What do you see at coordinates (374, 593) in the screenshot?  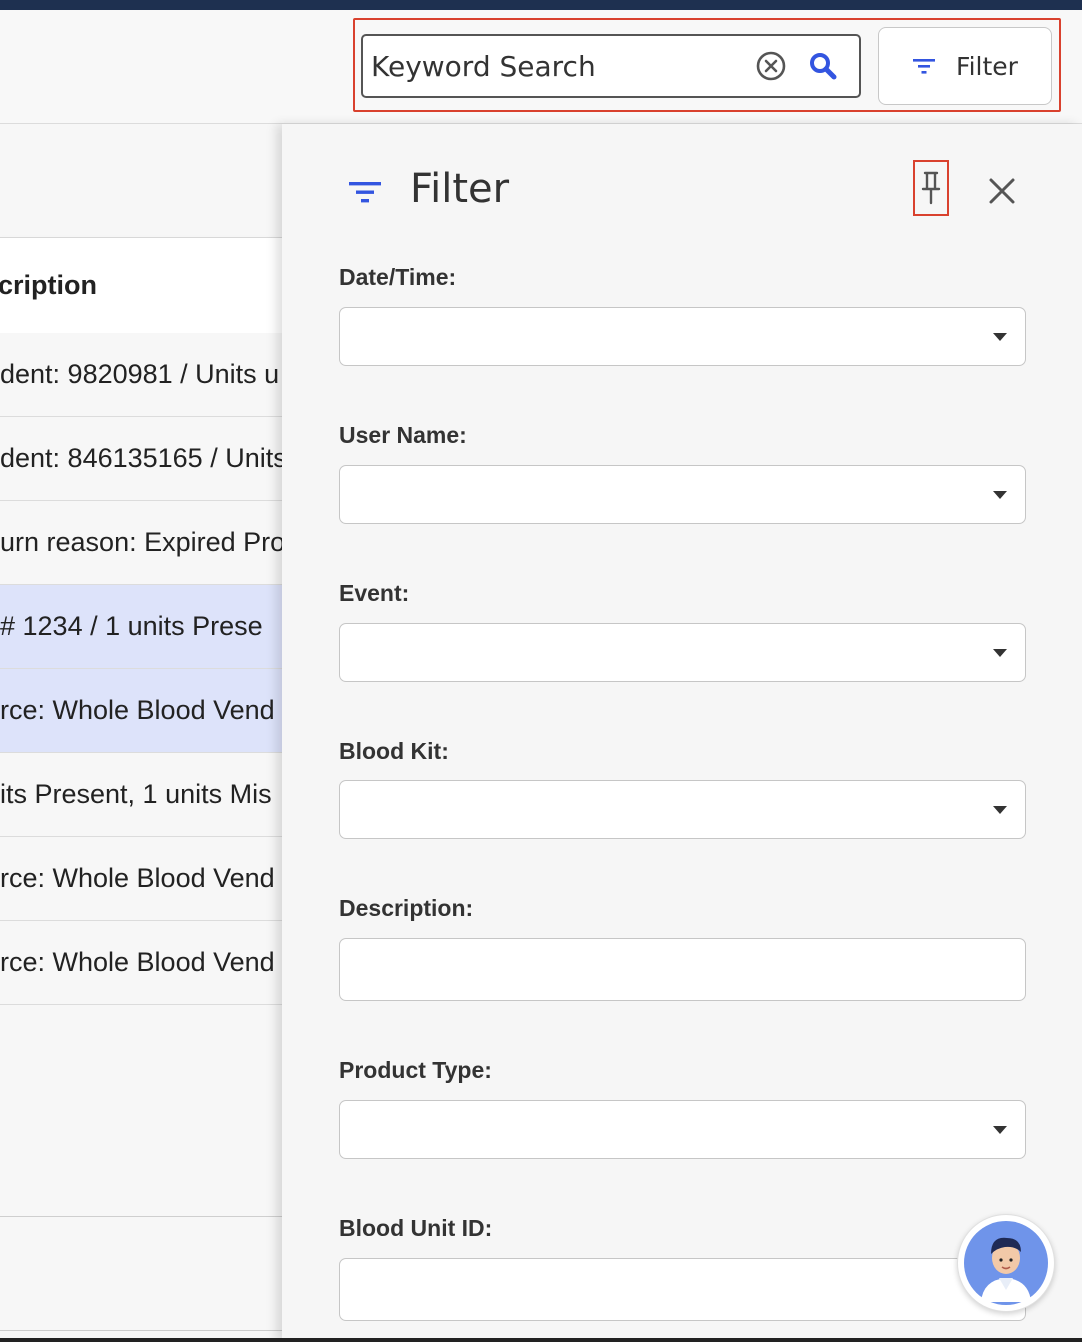 I see `event-label: Event:` at bounding box center [374, 593].